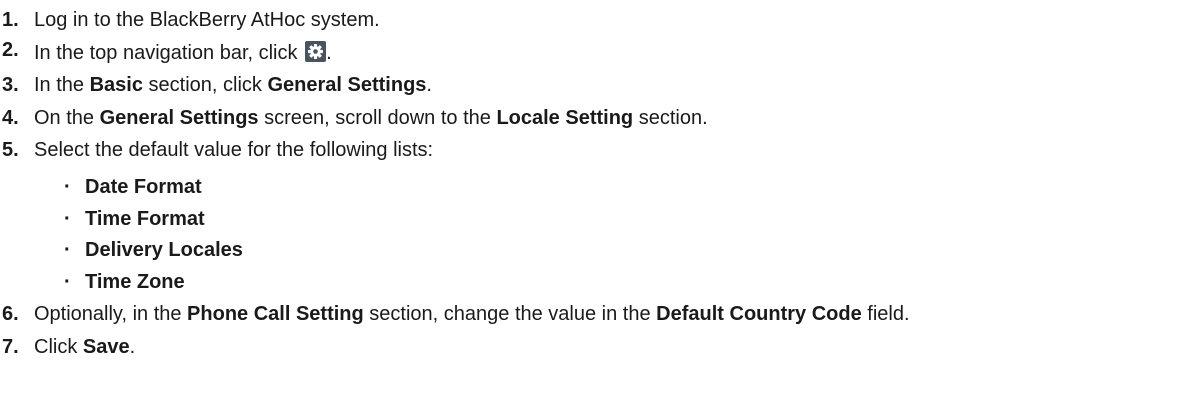 Image resolution: width=1180 pixels, height=410 pixels. What do you see at coordinates (145, 218) in the screenshot?
I see `list-item-label: Time Format` at bounding box center [145, 218].